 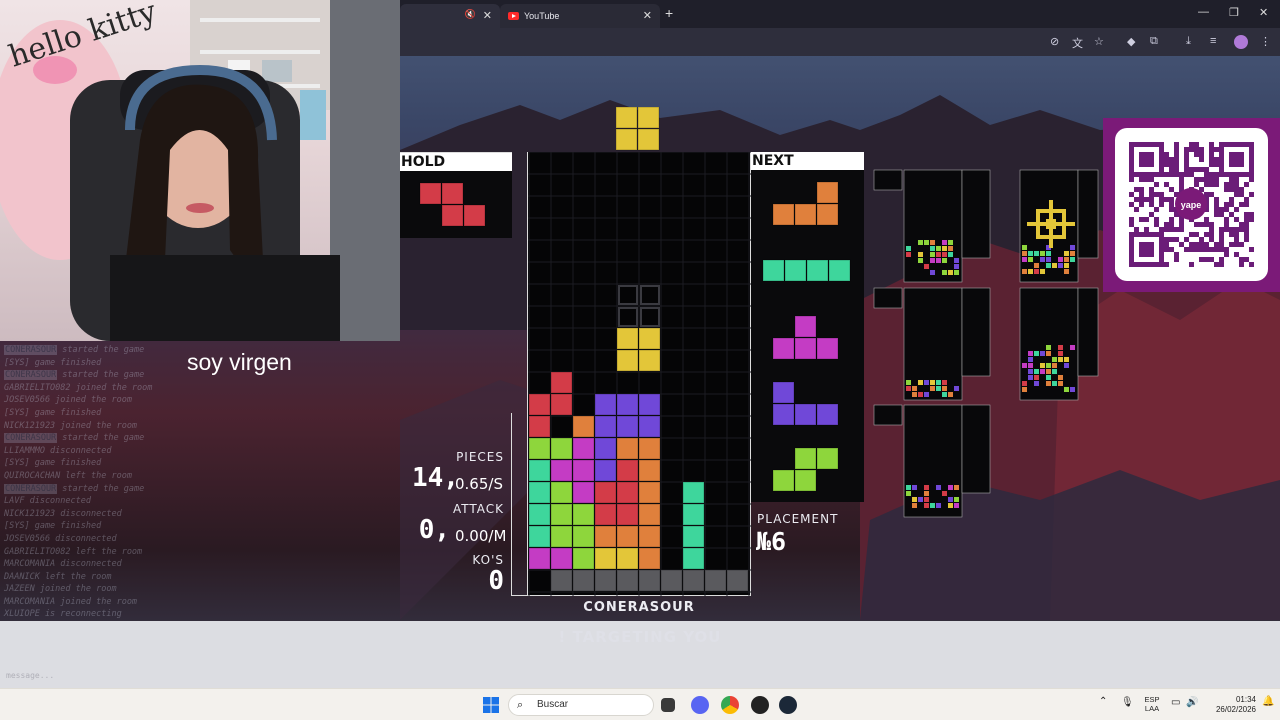 What do you see at coordinates (1265, 41) in the screenshot?
I see `menu-icon: ⋮` at bounding box center [1265, 41].